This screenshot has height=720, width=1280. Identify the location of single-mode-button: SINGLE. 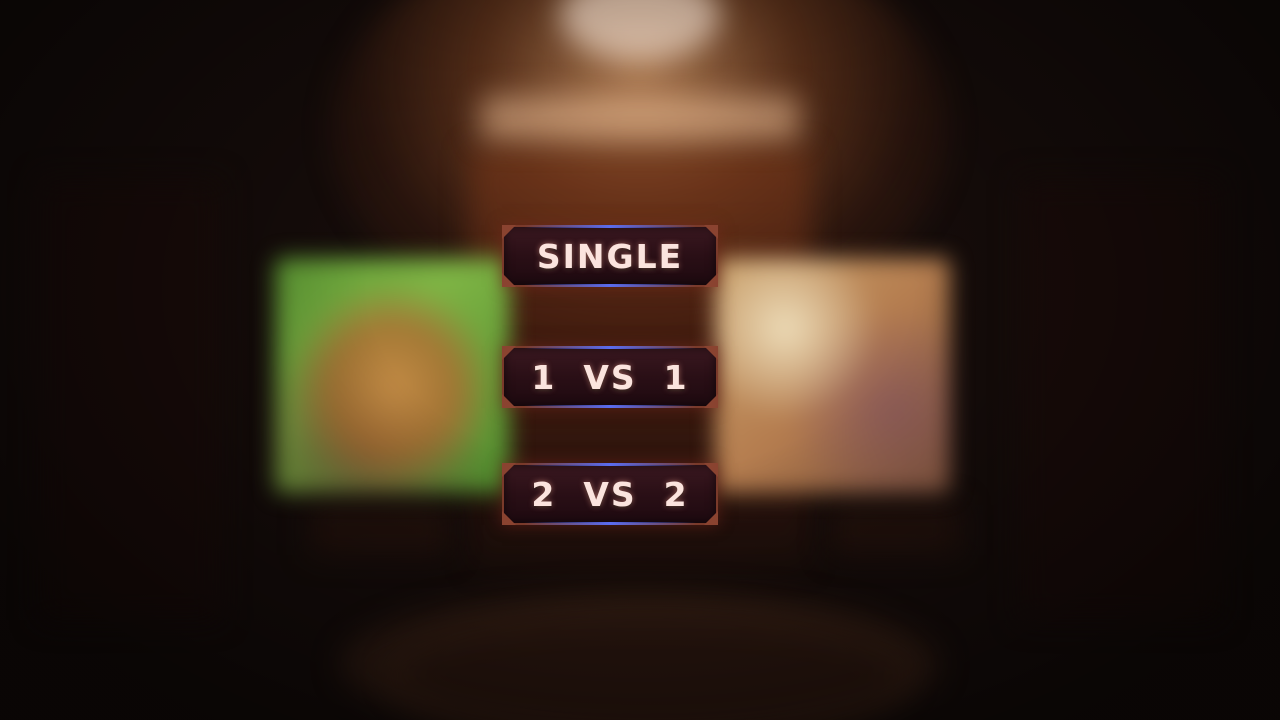
(610, 256).